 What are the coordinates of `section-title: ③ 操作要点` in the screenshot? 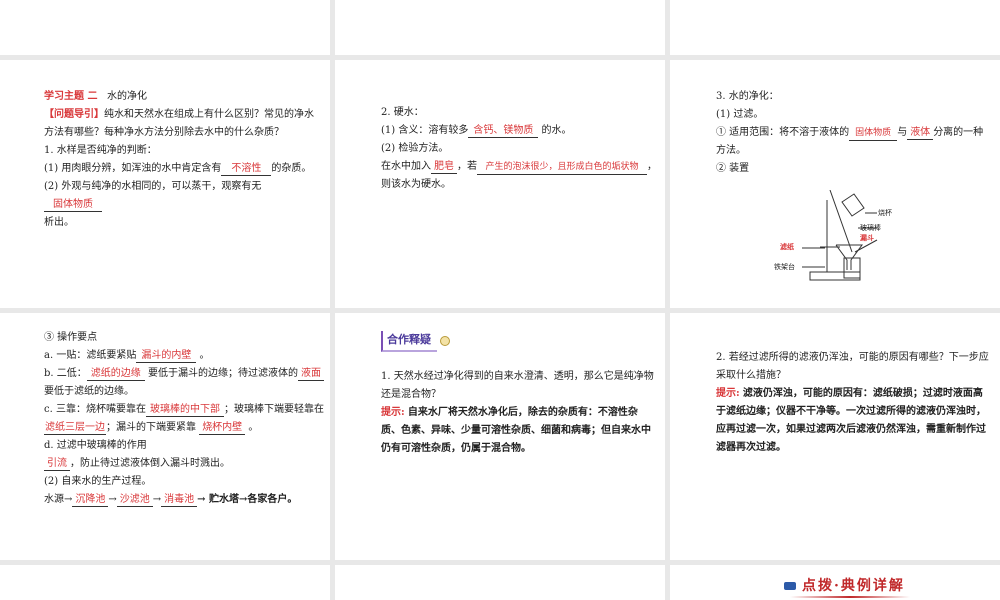 It's located at (71, 337).